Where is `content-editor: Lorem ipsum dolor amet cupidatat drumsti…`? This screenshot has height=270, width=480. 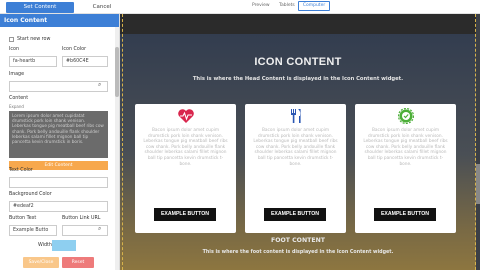 content-editor: Lorem ipsum dolor amet cupidatat drumsti… is located at coordinates (58, 134).